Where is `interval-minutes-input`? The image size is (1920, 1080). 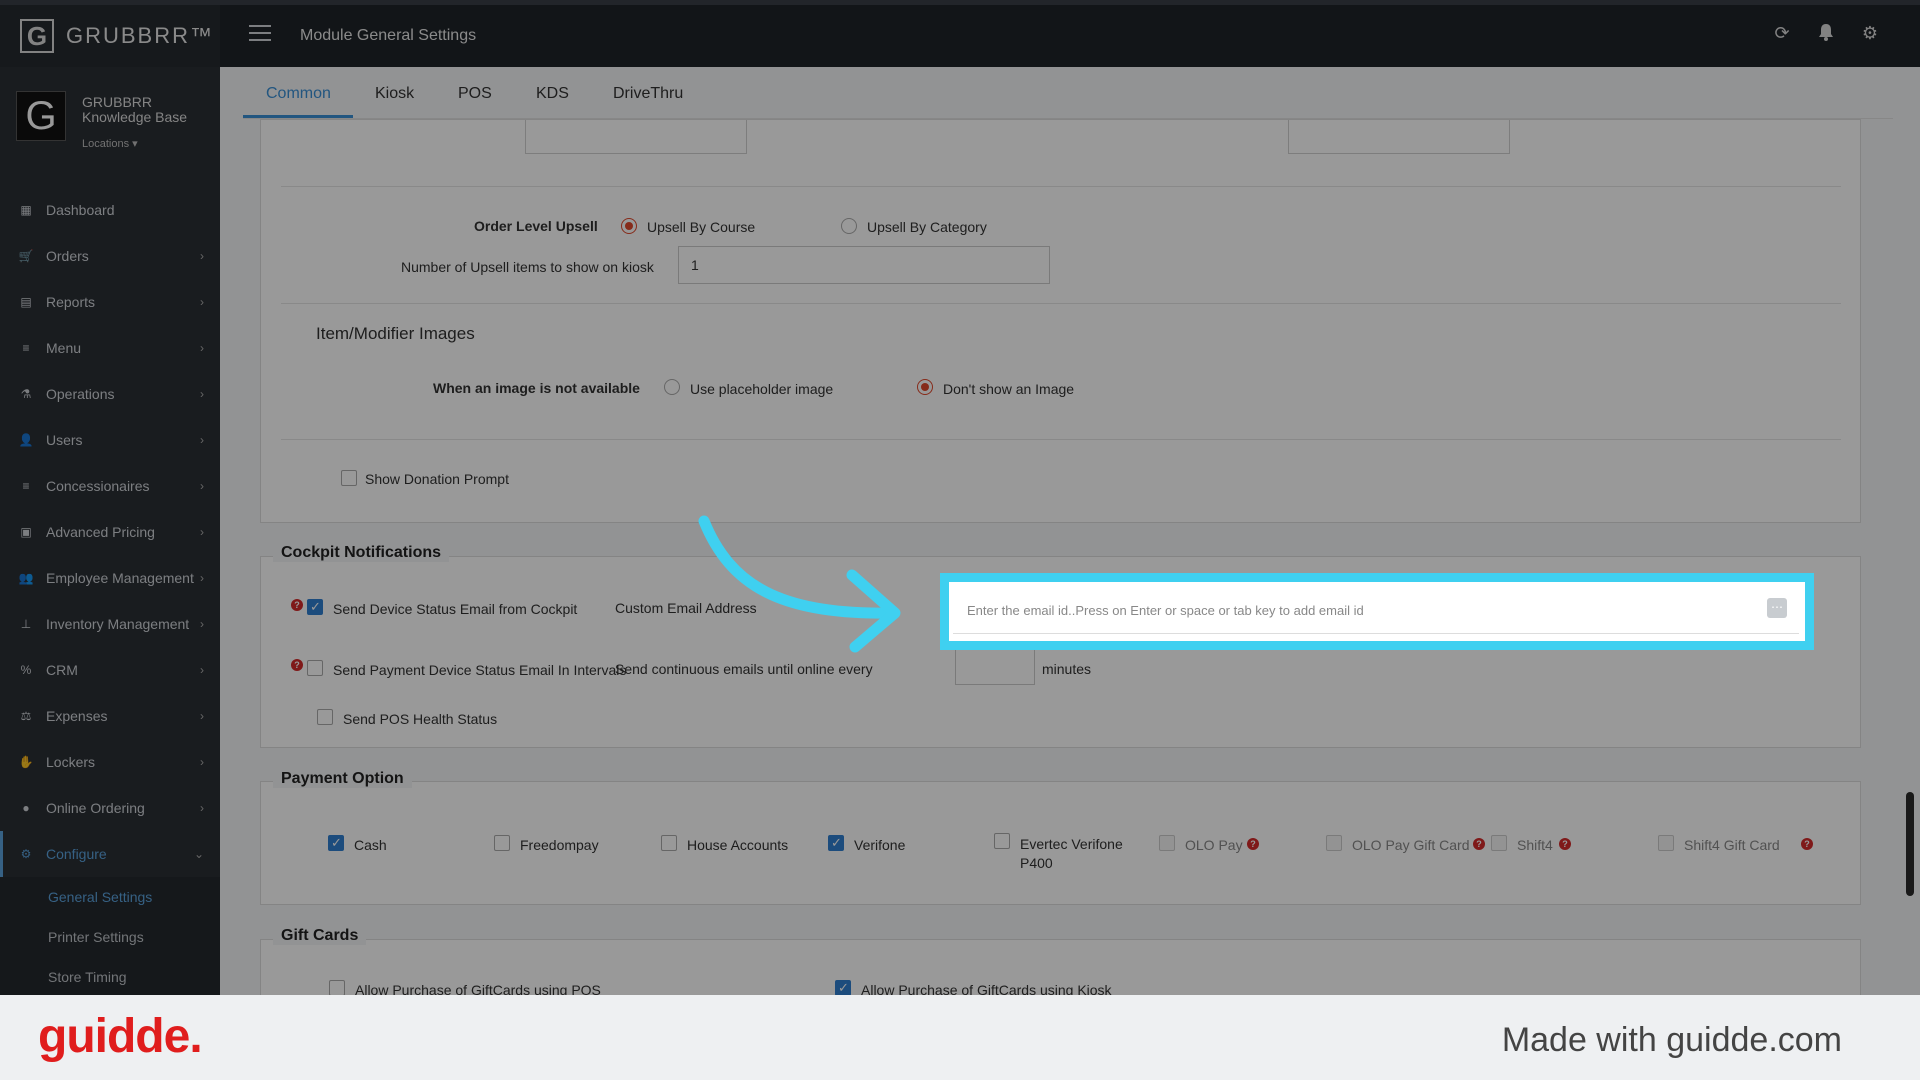
interval-minutes-input is located at coordinates (995, 666).